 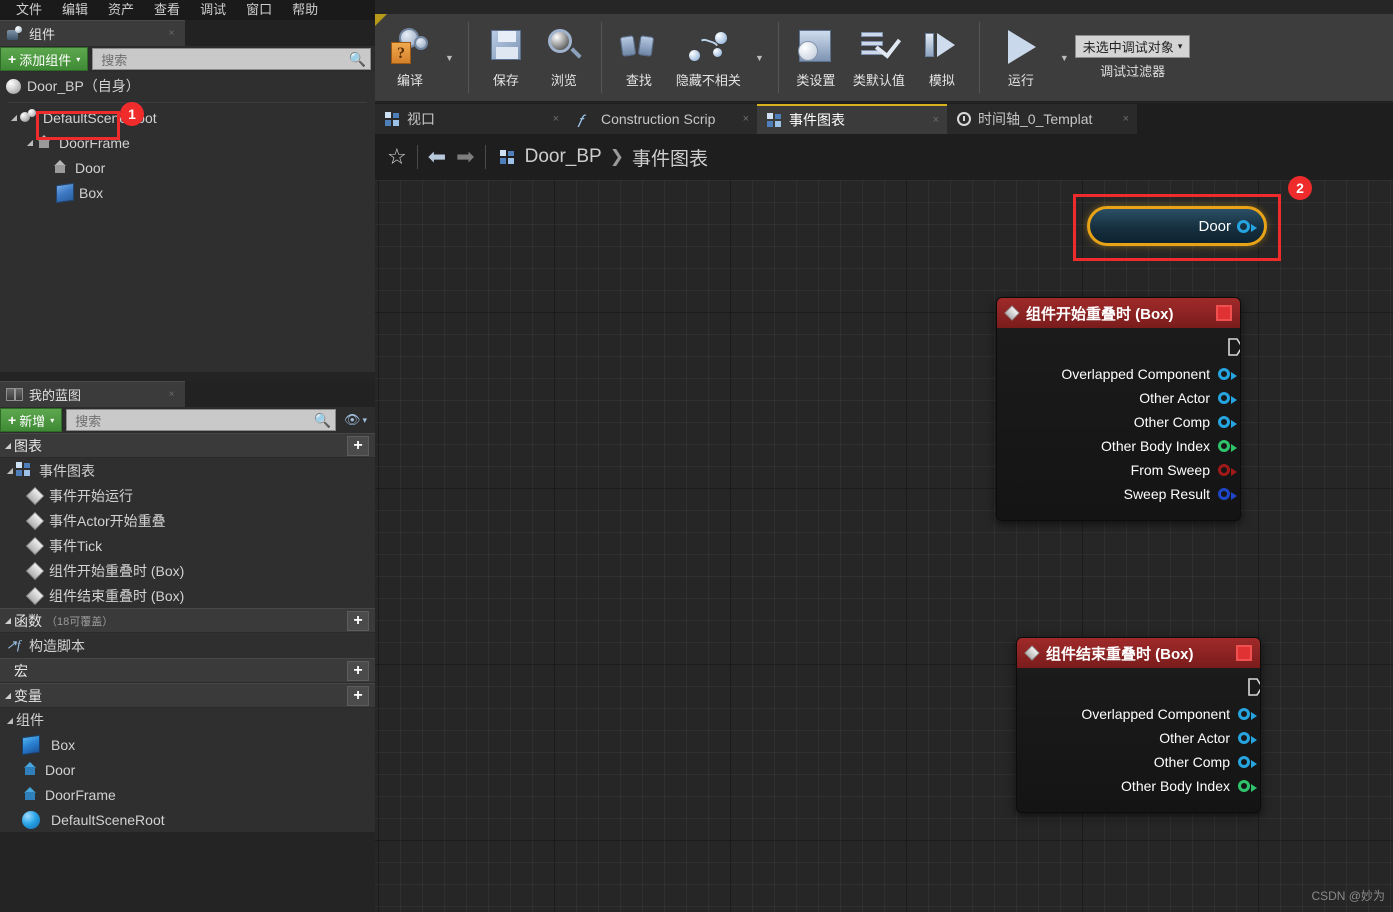 What do you see at coordinates (187, 720) in the screenshot?
I see `variable-group-components: ◢ 组件` at bounding box center [187, 720].